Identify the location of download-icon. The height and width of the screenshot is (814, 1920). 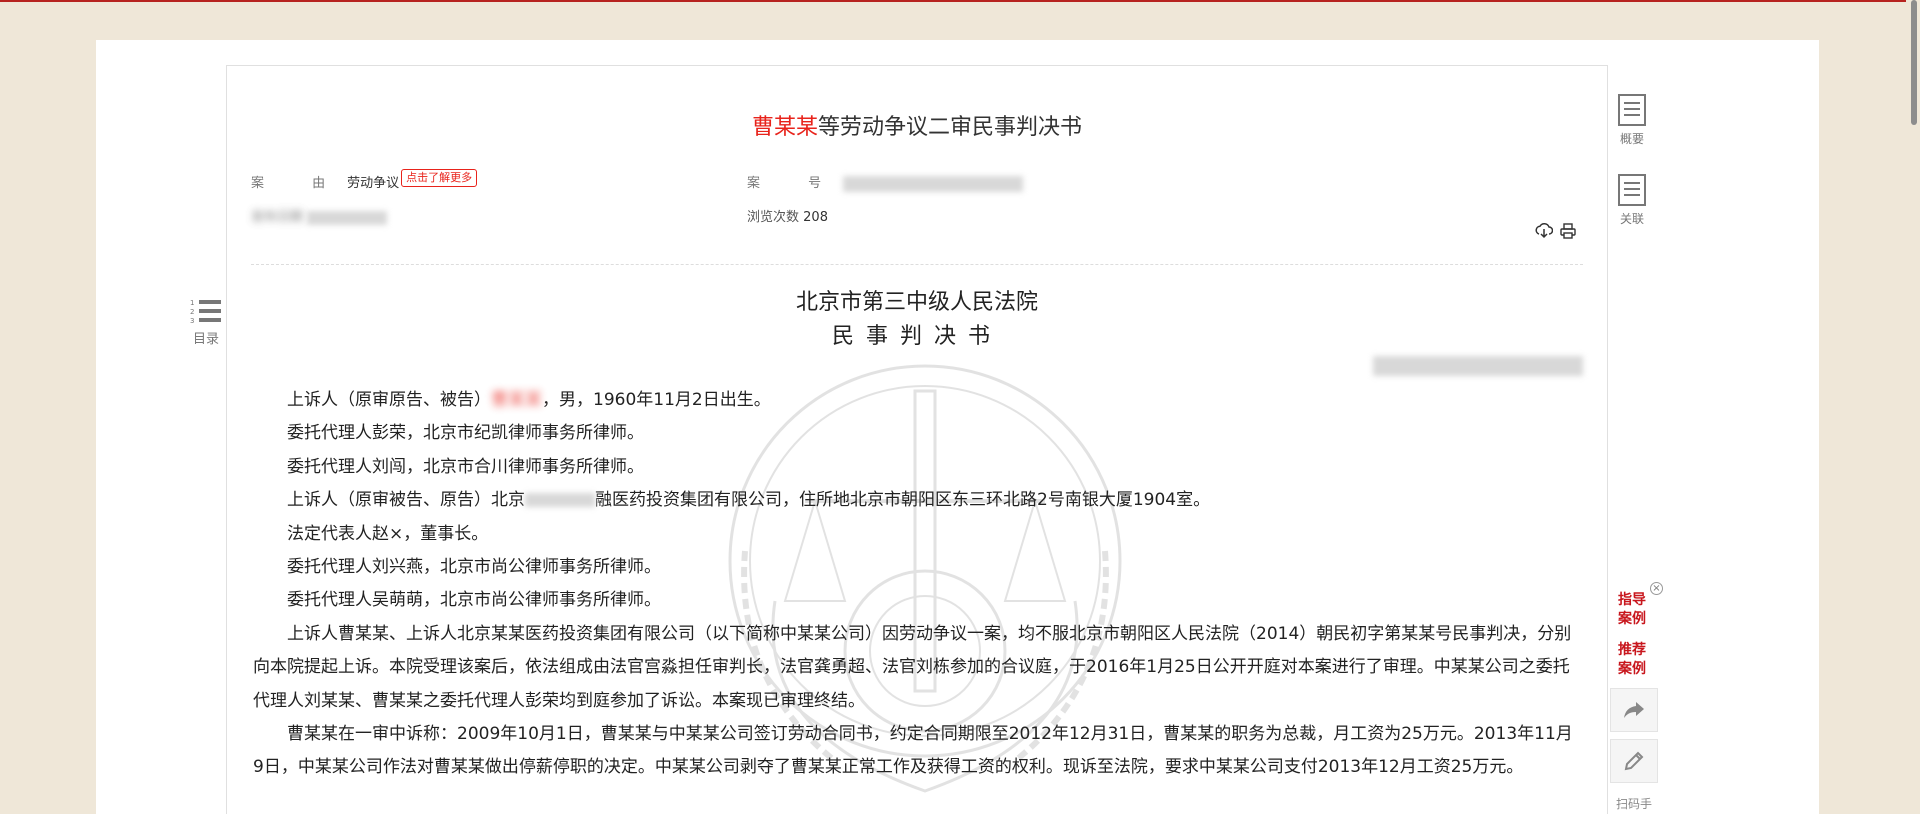
(1544, 233).